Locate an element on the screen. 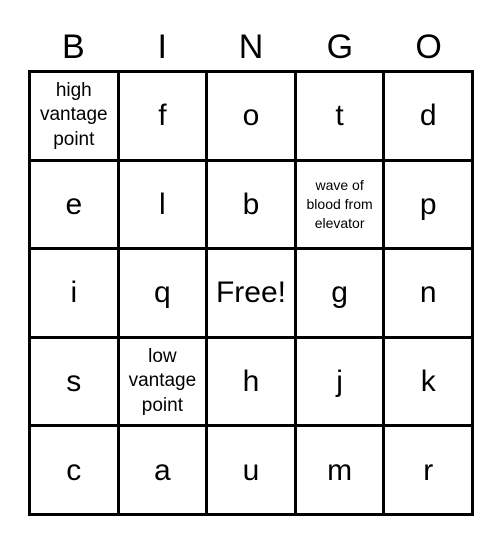 The image size is (502, 544). bingo-cell: p is located at coordinates (428, 204).